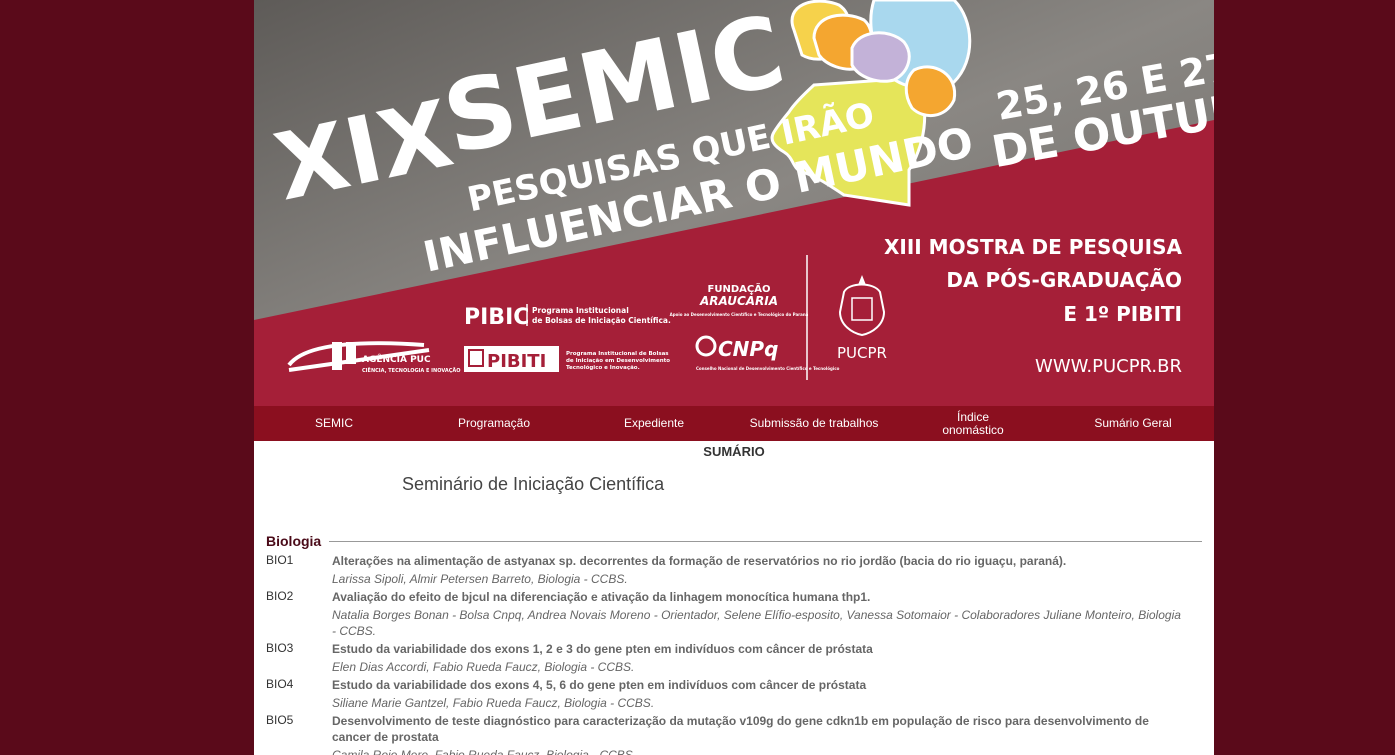 This screenshot has width=1395, height=755. Describe the element at coordinates (411, 370) in the screenshot. I see `agencia-desc: CIÊNCIA, TECNOLOGIA E INOVAÇÃO` at that location.